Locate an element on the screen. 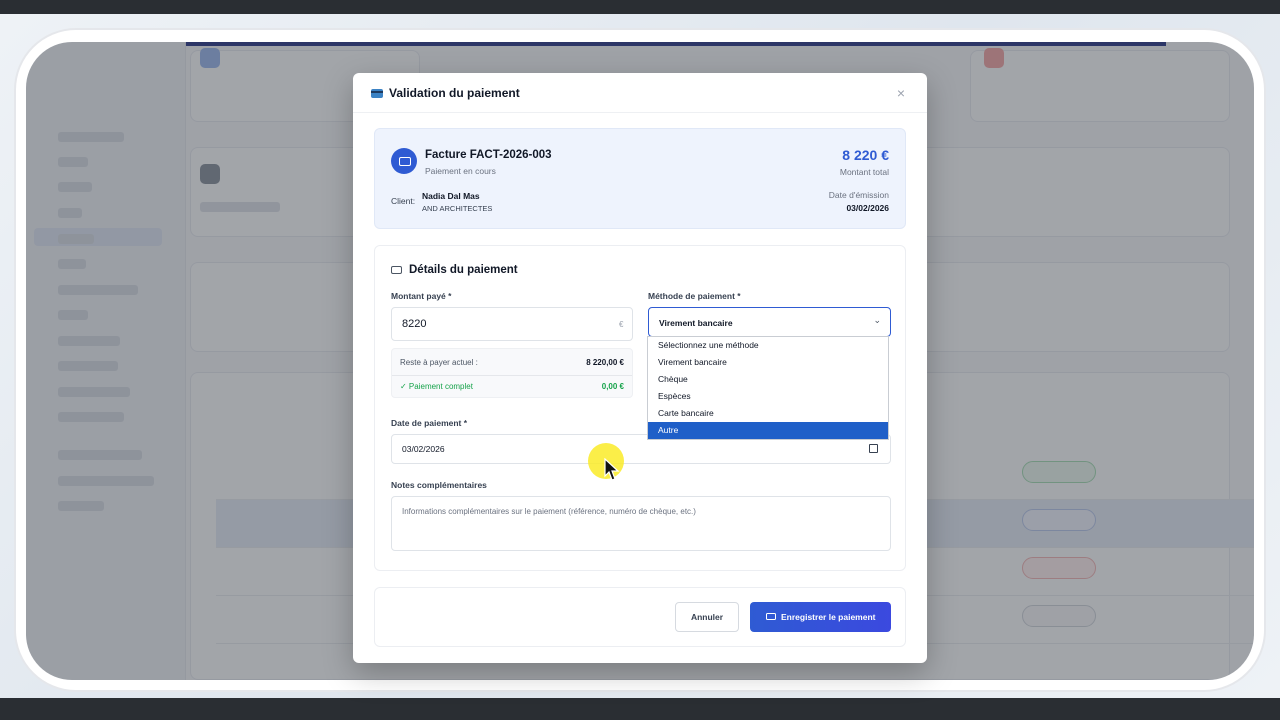 The width and height of the screenshot is (1280, 720). amount-paid-label: Montant payé * is located at coordinates (421, 296).